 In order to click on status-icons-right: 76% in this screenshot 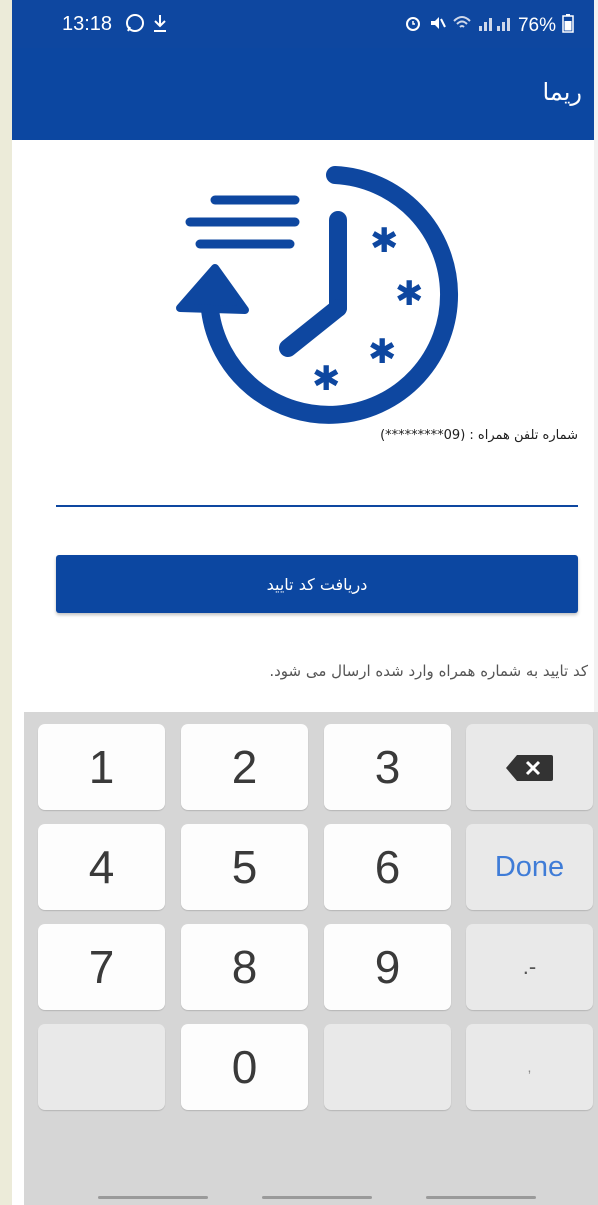, I will do `click(489, 26)`.